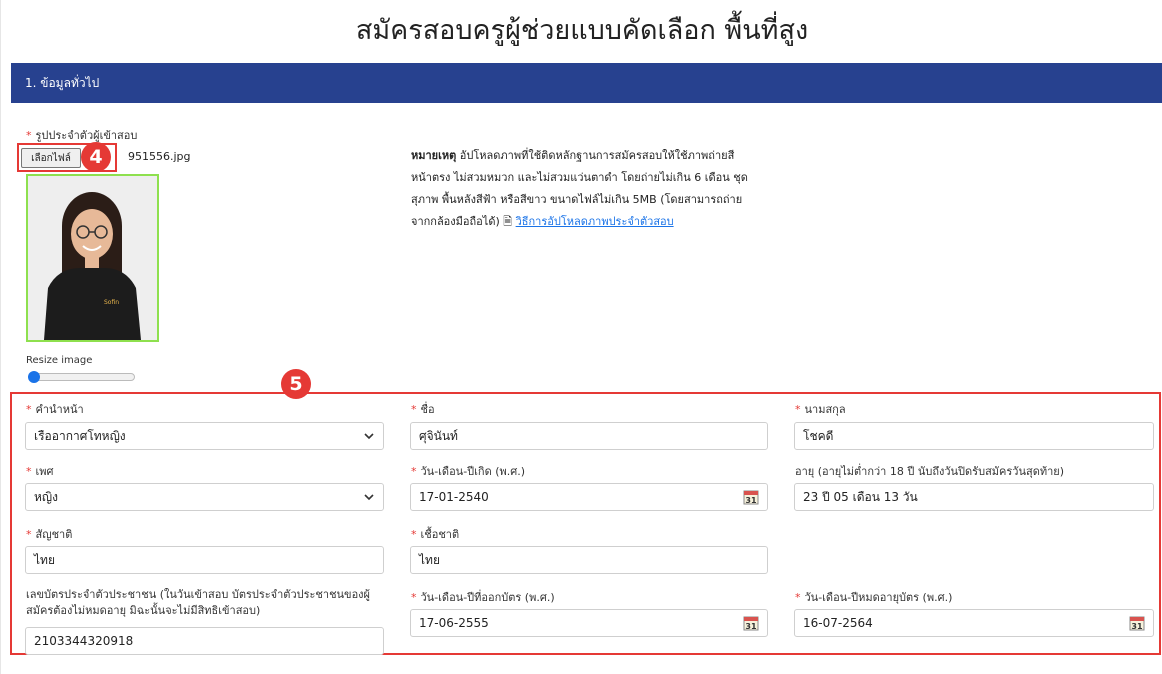  Describe the element at coordinates (204, 560) in the screenshot. I see `nationality-input: ไทย` at that location.